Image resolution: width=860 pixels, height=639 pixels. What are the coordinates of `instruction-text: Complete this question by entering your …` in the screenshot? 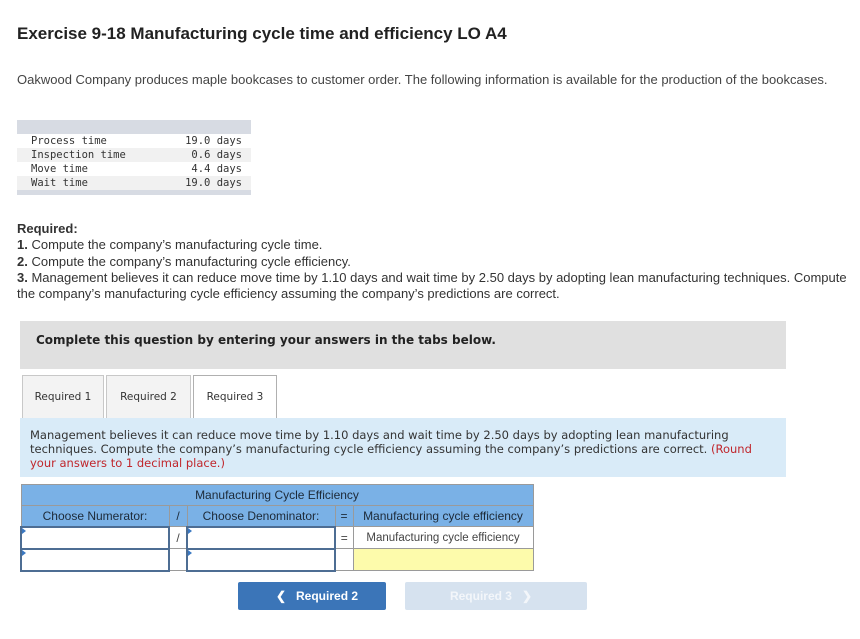 It's located at (266, 340).